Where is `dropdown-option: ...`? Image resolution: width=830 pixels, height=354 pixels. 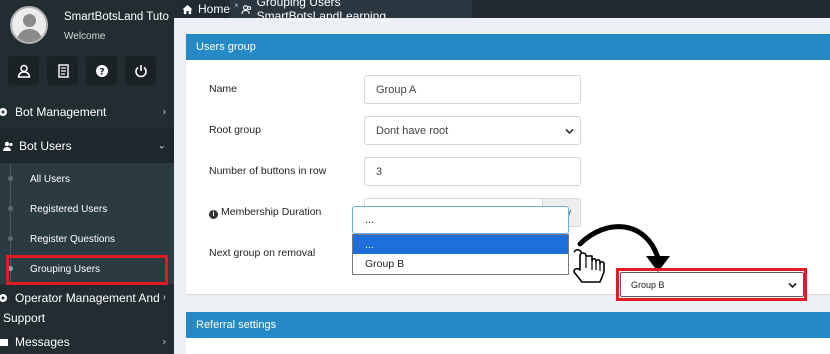 dropdown-option: ... is located at coordinates (460, 244).